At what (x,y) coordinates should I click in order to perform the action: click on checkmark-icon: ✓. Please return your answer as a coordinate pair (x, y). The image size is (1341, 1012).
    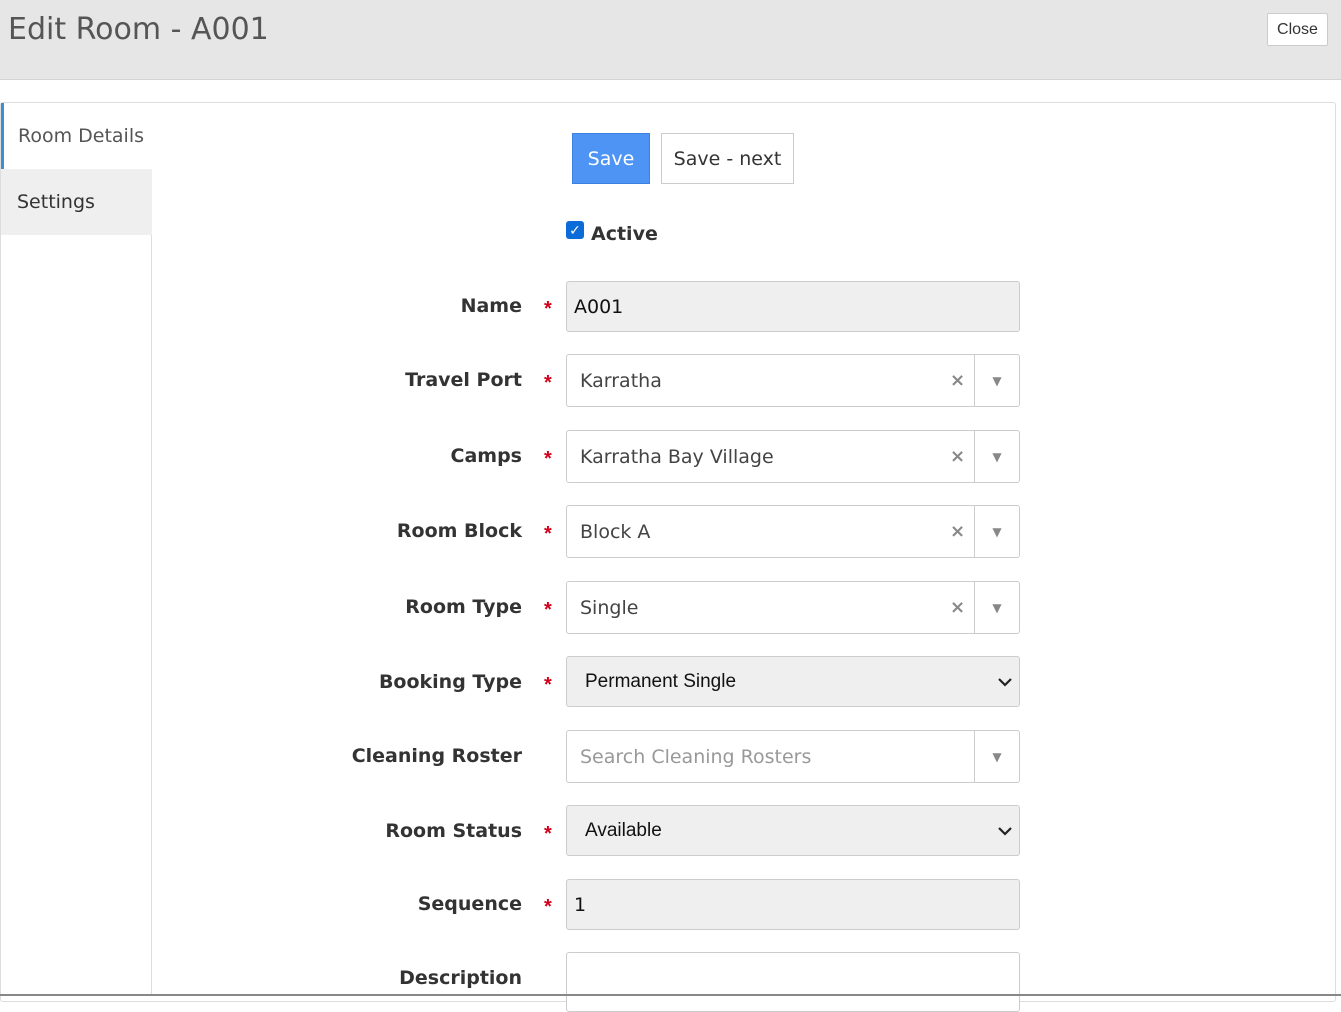
    Looking at the image, I should click on (575, 230).